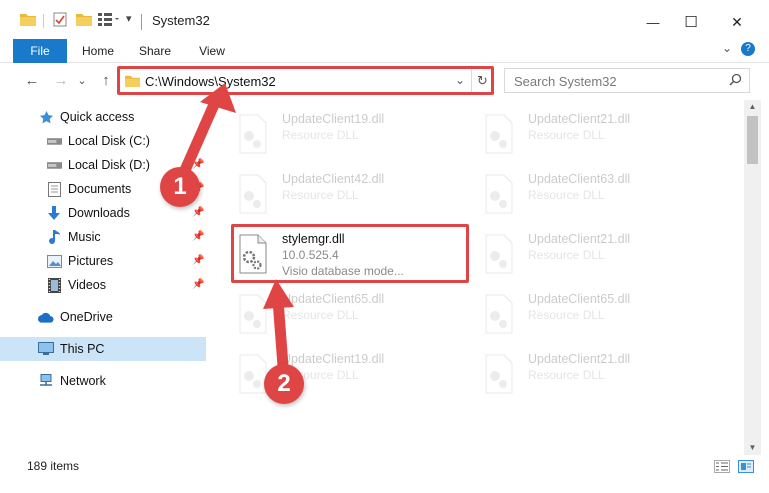 The width and height of the screenshot is (769, 493). I want to click on title-bar: ▾ System32 — ☐ ✕, so click(384, 22).